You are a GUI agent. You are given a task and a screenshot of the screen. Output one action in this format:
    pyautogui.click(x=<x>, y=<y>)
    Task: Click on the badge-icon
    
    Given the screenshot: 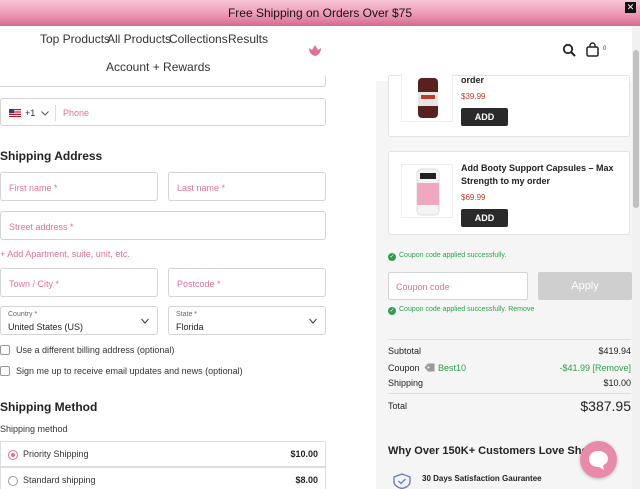 What is the action you would take?
    pyautogui.click(x=402, y=481)
    